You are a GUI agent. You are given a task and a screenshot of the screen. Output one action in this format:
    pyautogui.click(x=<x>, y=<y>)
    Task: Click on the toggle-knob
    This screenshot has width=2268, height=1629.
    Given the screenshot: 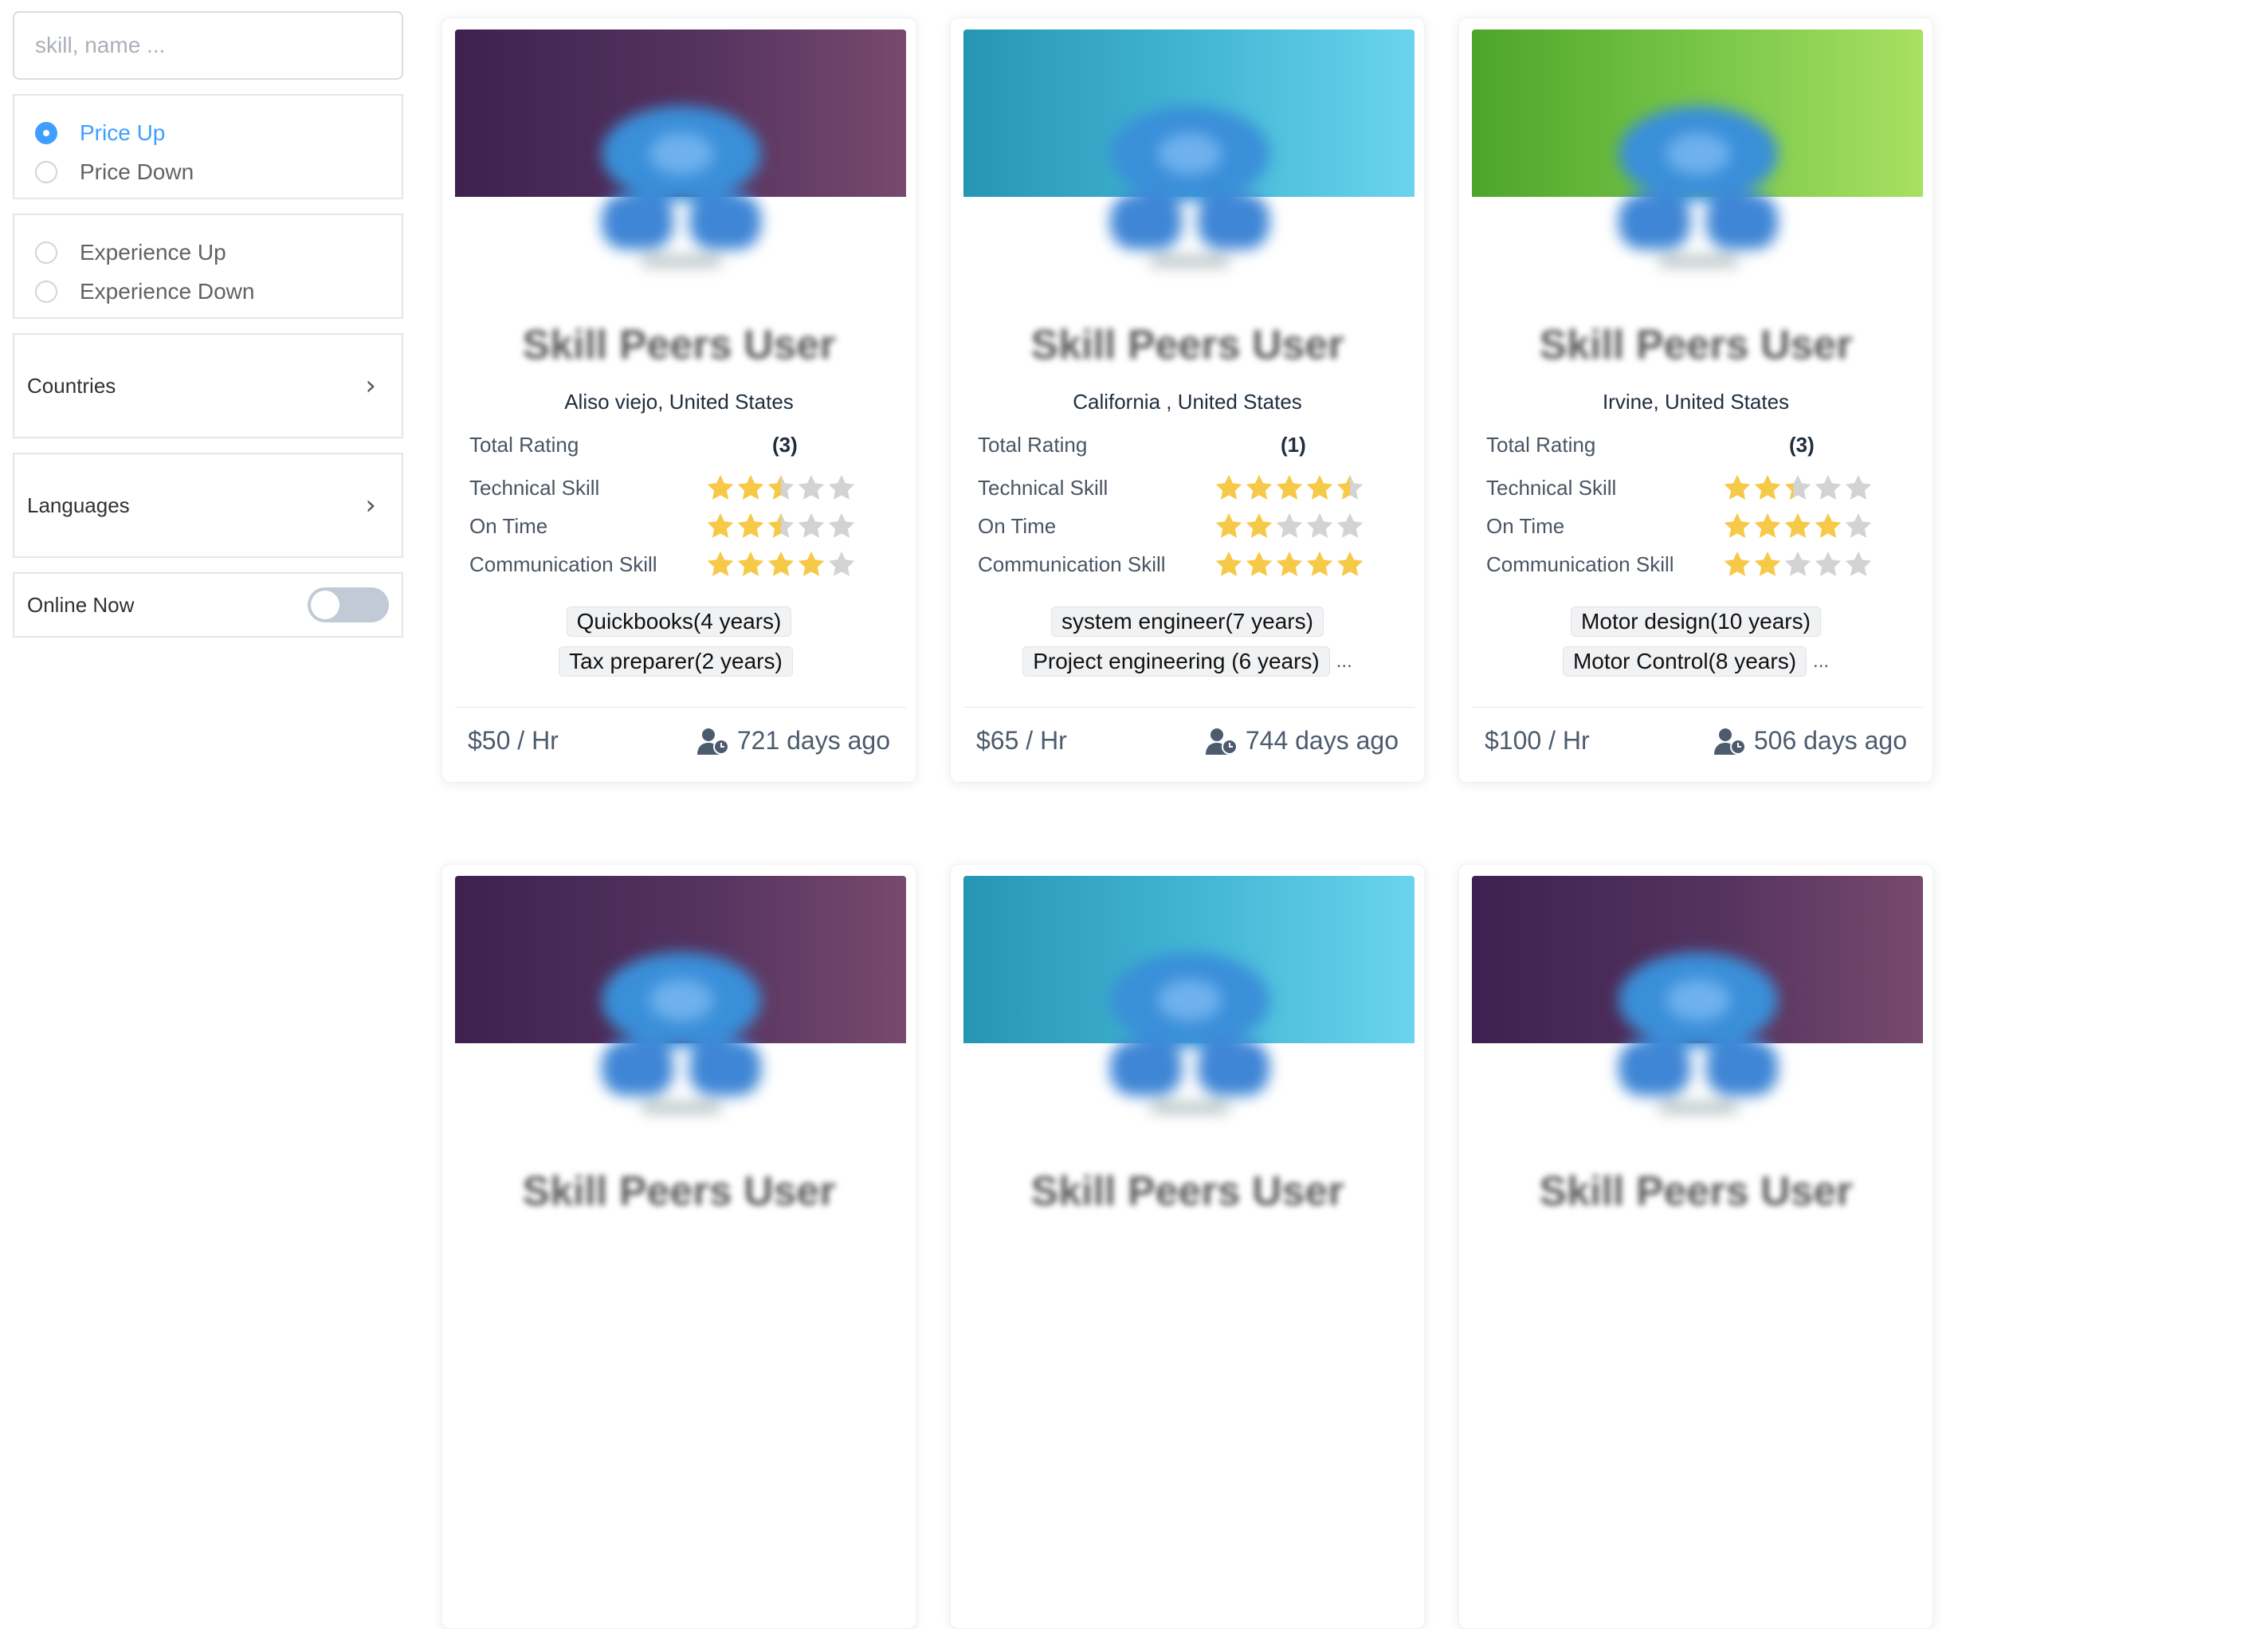 What is the action you would take?
    pyautogui.click(x=325, y=605)
    